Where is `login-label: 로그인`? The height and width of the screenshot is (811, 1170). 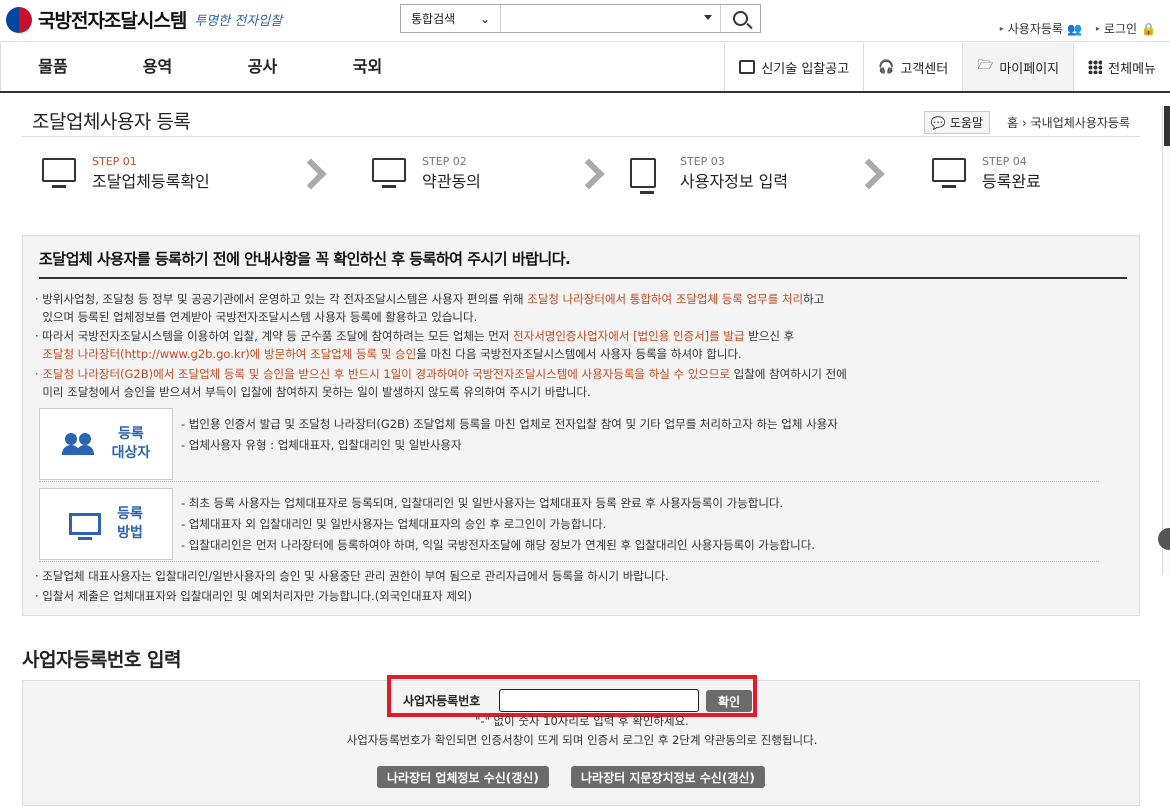
login-label: 로그인 is located at coordinates (1120, 29).